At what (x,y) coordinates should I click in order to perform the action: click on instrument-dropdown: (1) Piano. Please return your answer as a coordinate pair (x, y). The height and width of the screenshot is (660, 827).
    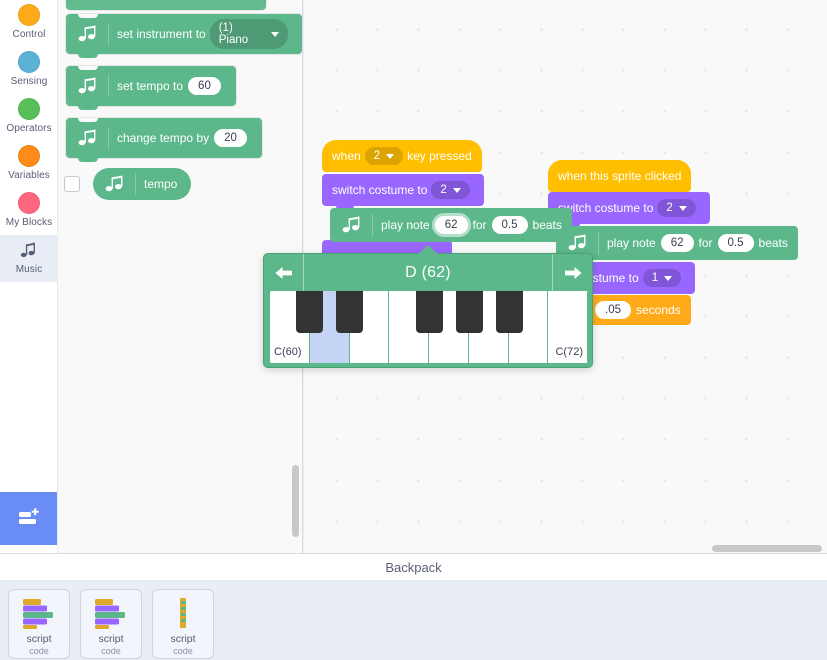
    Looking at the image, I should click on (248, 34).